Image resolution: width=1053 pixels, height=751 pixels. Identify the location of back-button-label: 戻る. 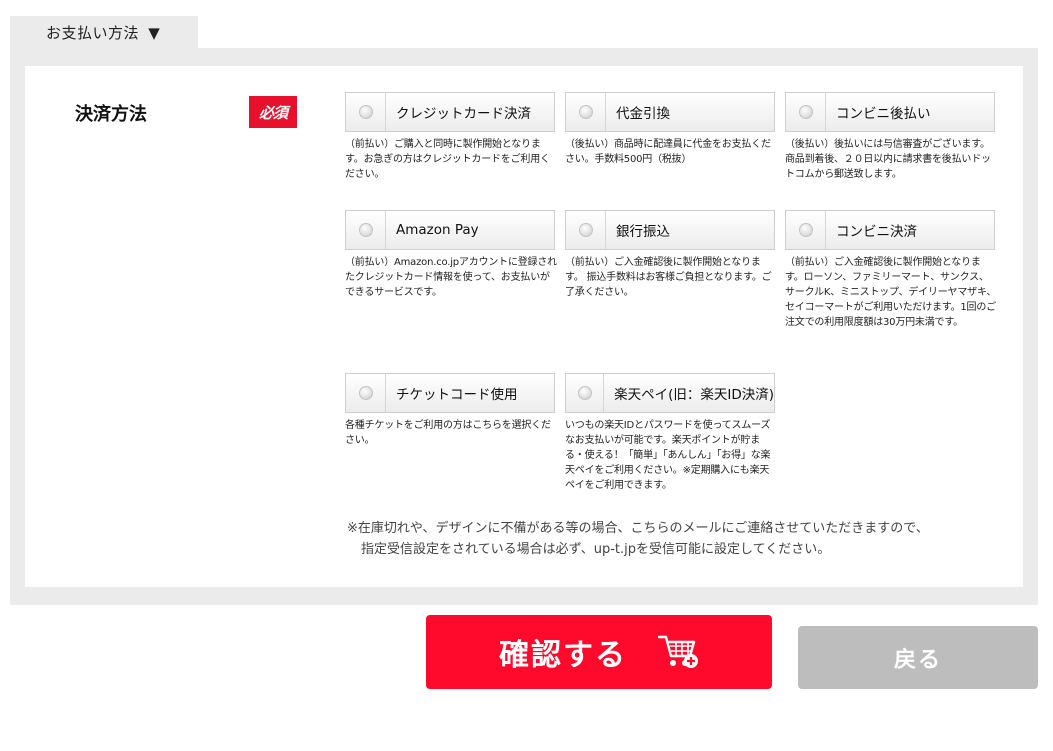
(917, 660).